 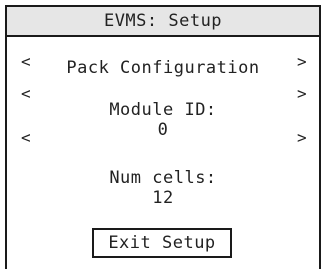 I want to click on module-id-label: Module ID:, so click(x=163, y=110).